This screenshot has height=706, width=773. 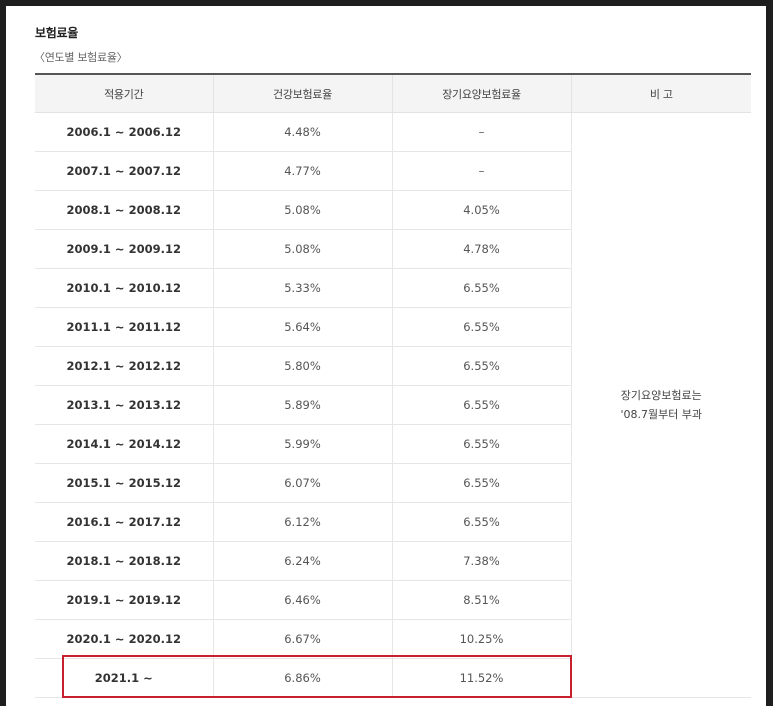 What do you see at coordinates (481, 210) in the screenshot?
I see `ltc-rate-cell: 4.05%` at bounding box center [481, 210].